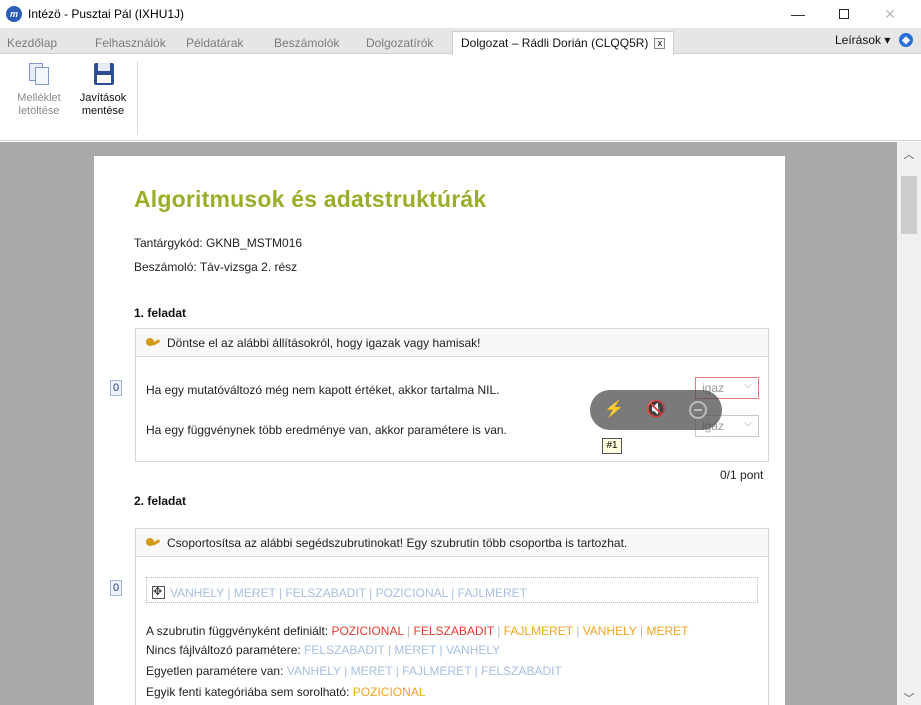 This screenshot has height=705, width=921. Describe the element at coordinates (890, 14) in the screenshot. I see `close-button: ✕` at that location.